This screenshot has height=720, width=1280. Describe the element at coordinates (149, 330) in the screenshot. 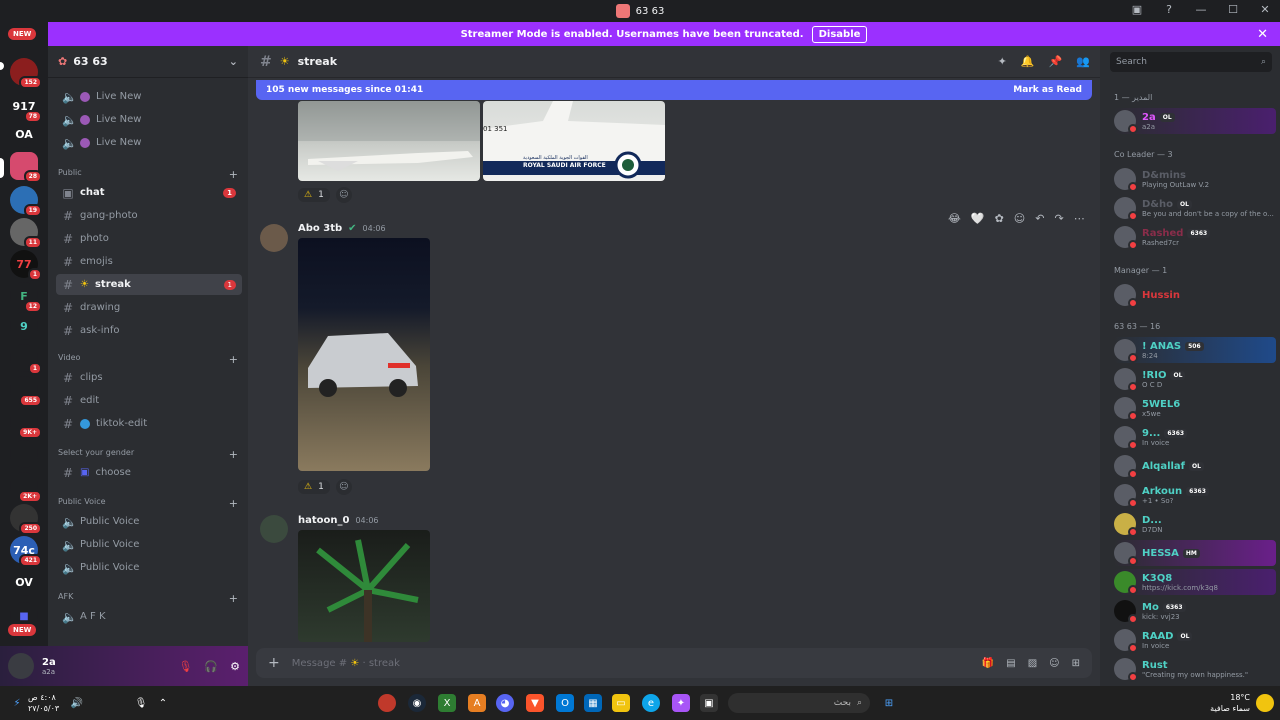

I see `channel-ask-info: # ask-info` at that location.